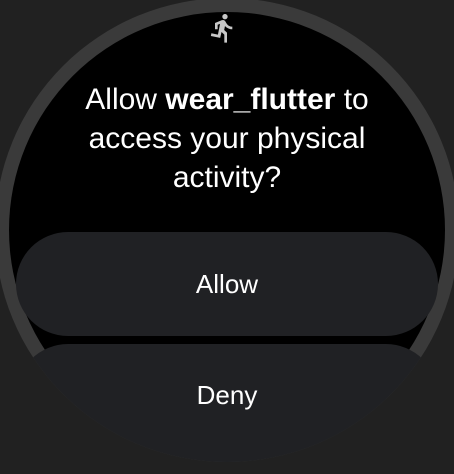 The width and height of the screenshot is (454, 474). I want to click on allow-label: Allow, so click(227, 283).